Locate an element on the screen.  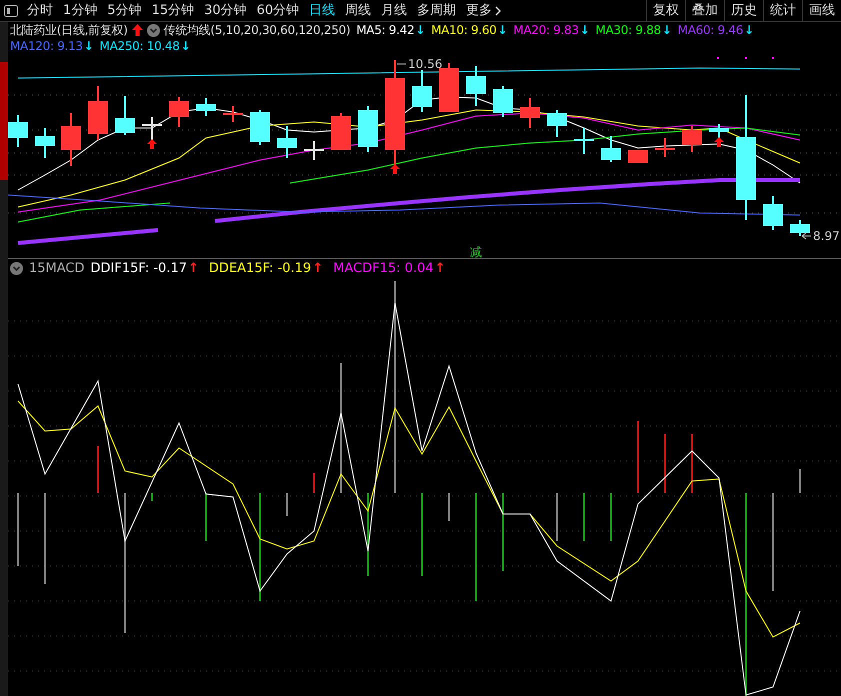
period-tab: 1分钟 is located at coordinates (80, 11).